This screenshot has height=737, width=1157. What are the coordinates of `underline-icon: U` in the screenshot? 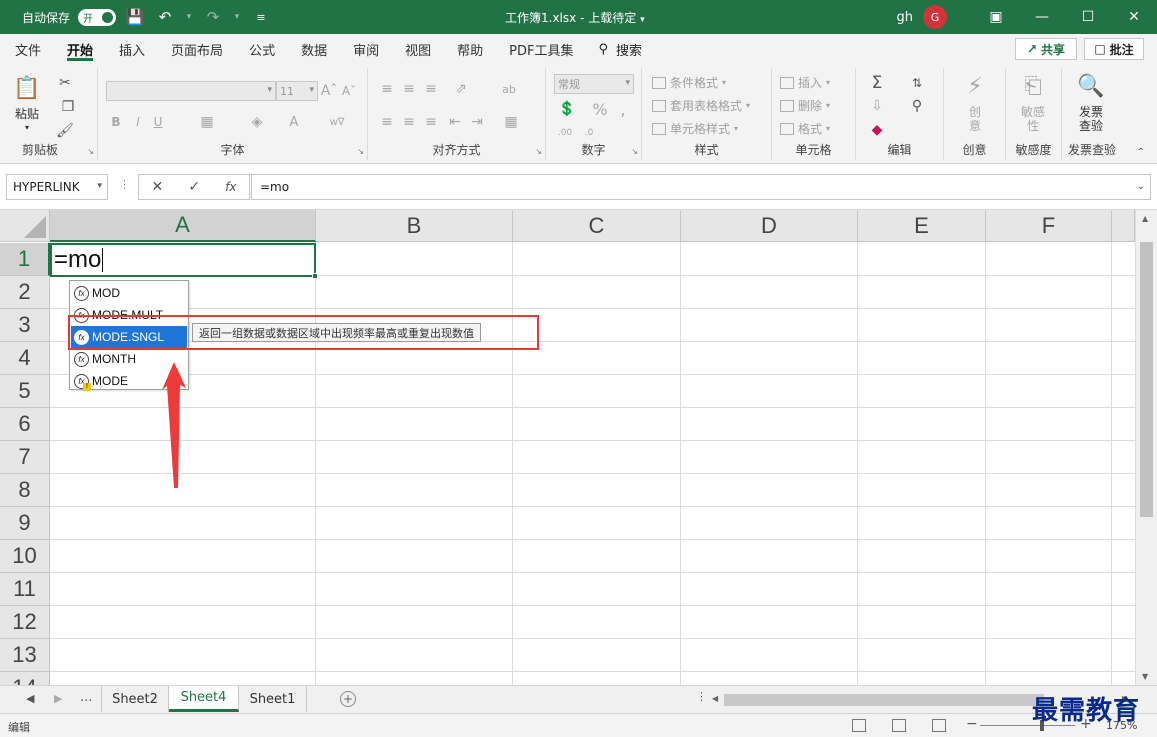 It's located at (158, 122).